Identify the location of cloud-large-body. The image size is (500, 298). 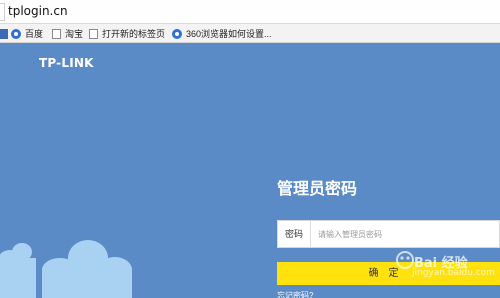
(87, 283).